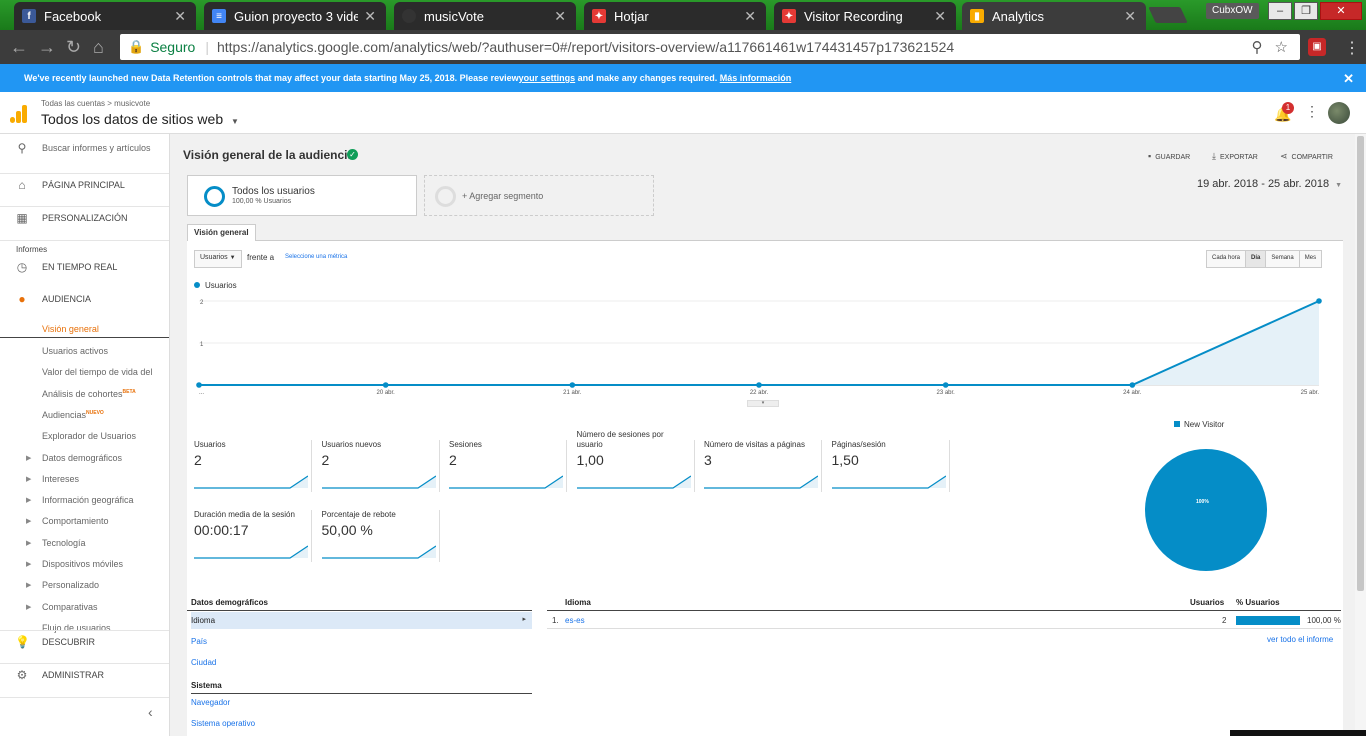  Describe the element at coordinates (73, 47) in the screenshot. I see `reload-icon: ↻` at that location.